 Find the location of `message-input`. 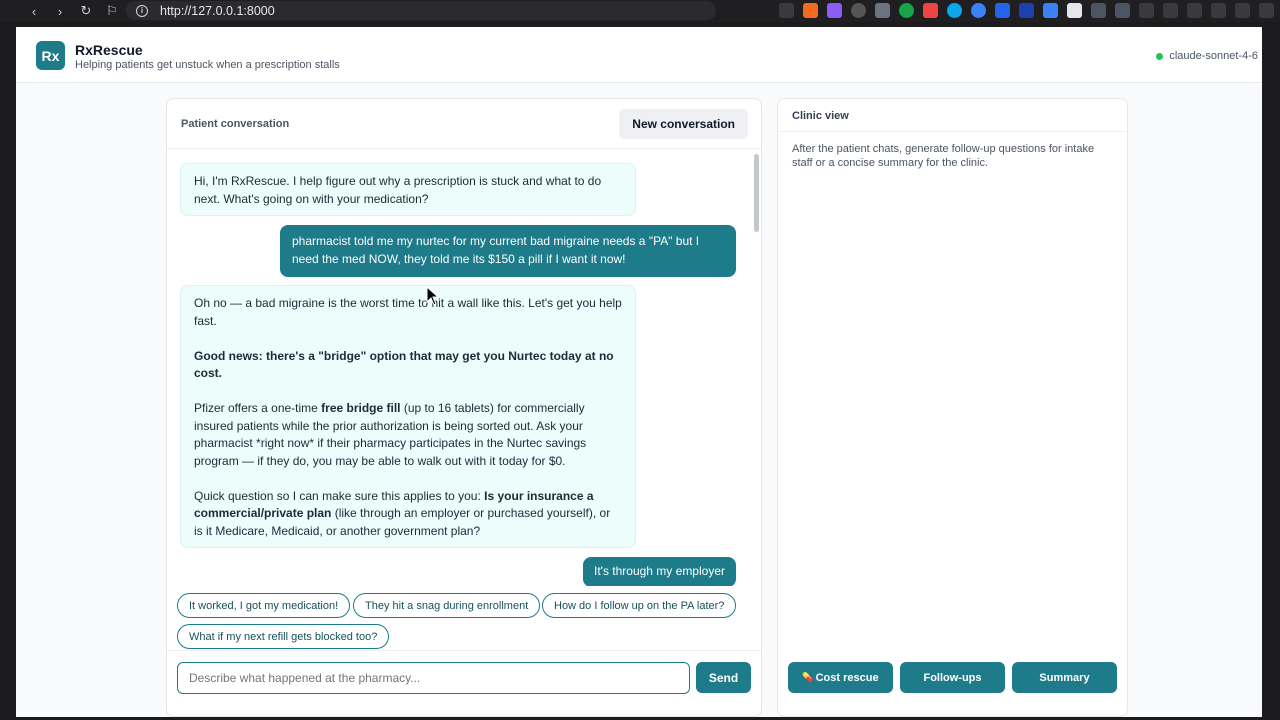

message-input is located at coordinates (433, 678).